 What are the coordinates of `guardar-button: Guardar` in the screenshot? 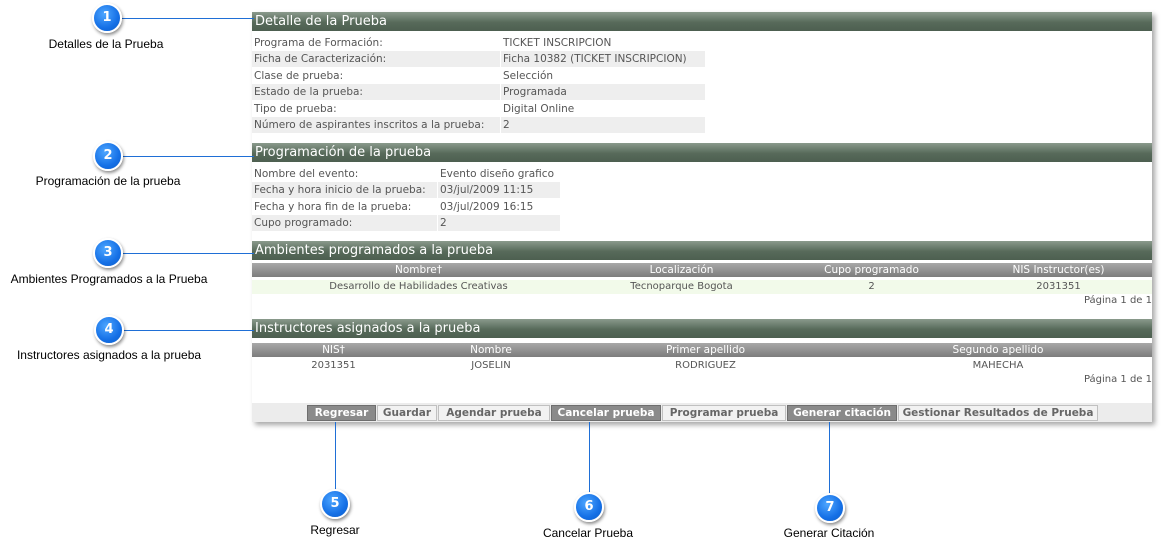 It's located at (407, 413).